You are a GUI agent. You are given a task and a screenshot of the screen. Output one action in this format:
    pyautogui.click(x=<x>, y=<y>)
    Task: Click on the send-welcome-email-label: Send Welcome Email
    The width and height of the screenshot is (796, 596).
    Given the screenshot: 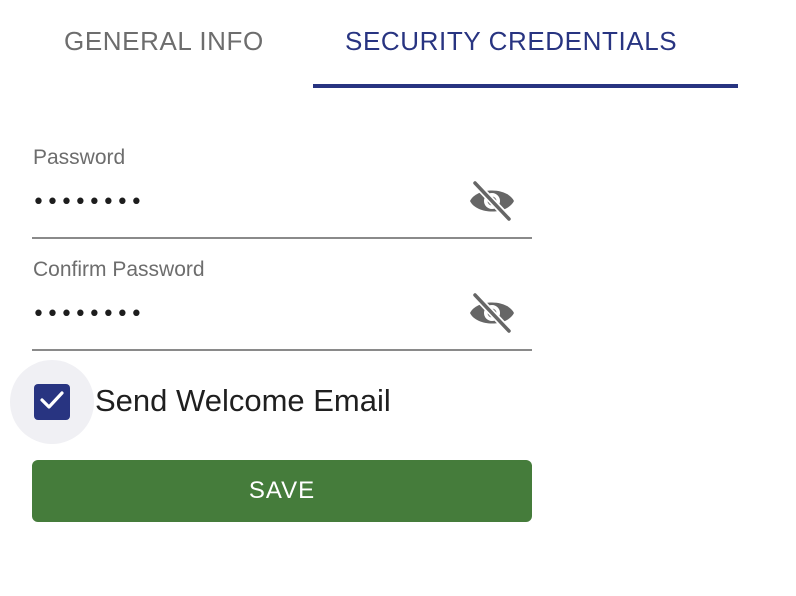 What is the action you would take?
    pyautogui.click(x=243, y=401)
    